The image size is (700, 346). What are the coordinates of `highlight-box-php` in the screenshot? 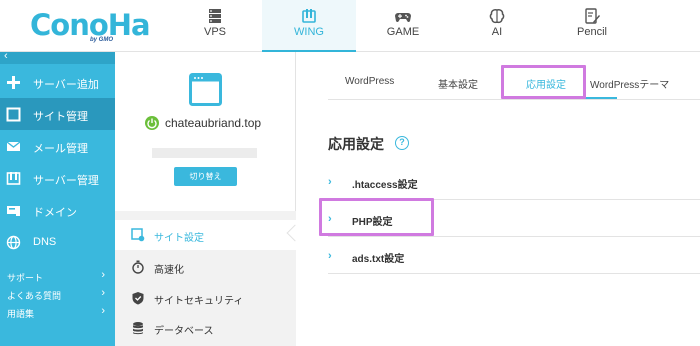 It's located at (376, 217).